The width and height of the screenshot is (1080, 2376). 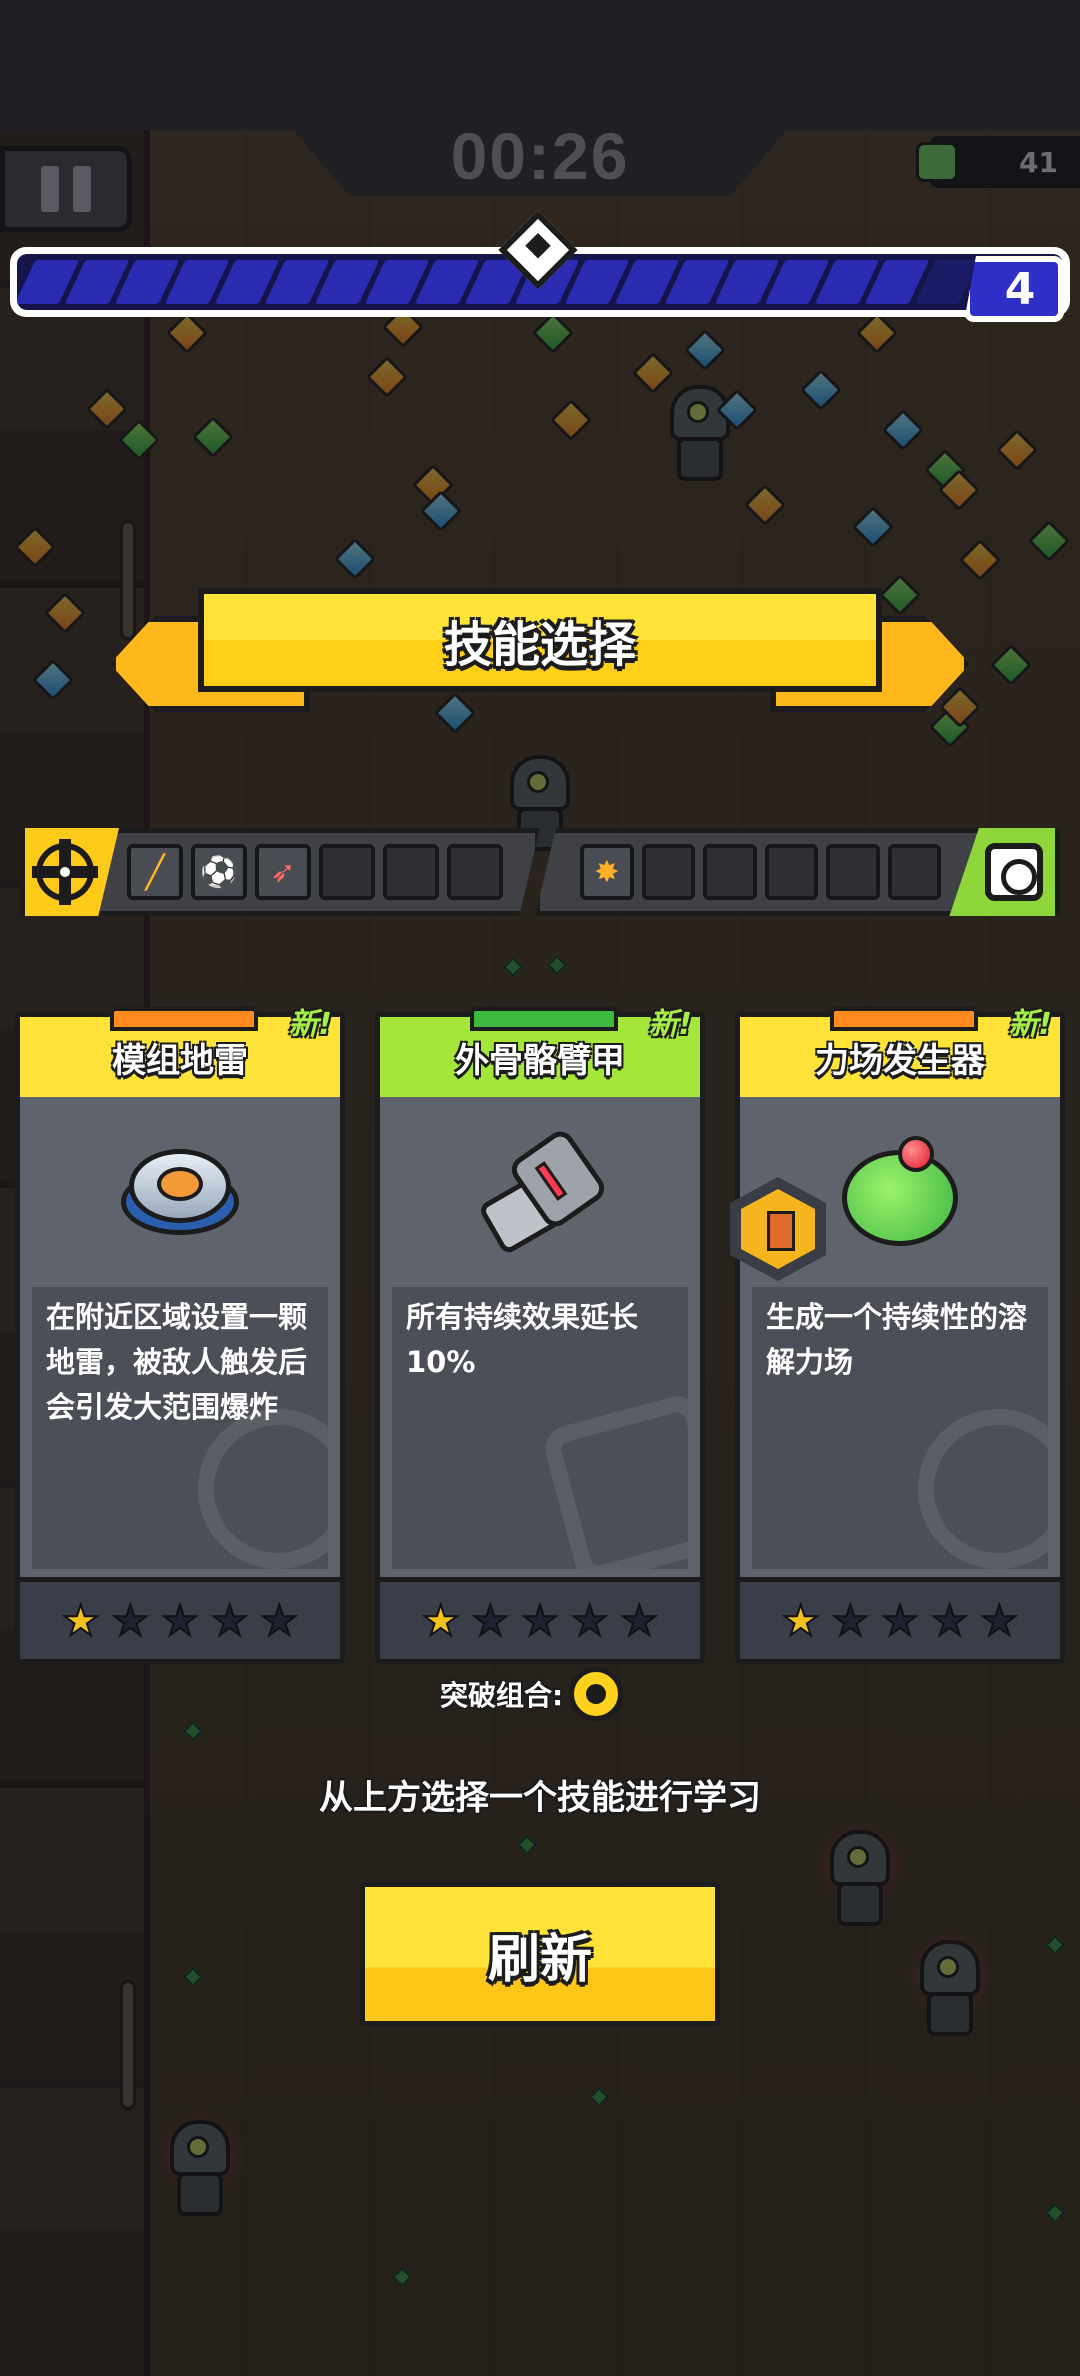 I want to click on force-field-icon, so click(x=900, y=1191).